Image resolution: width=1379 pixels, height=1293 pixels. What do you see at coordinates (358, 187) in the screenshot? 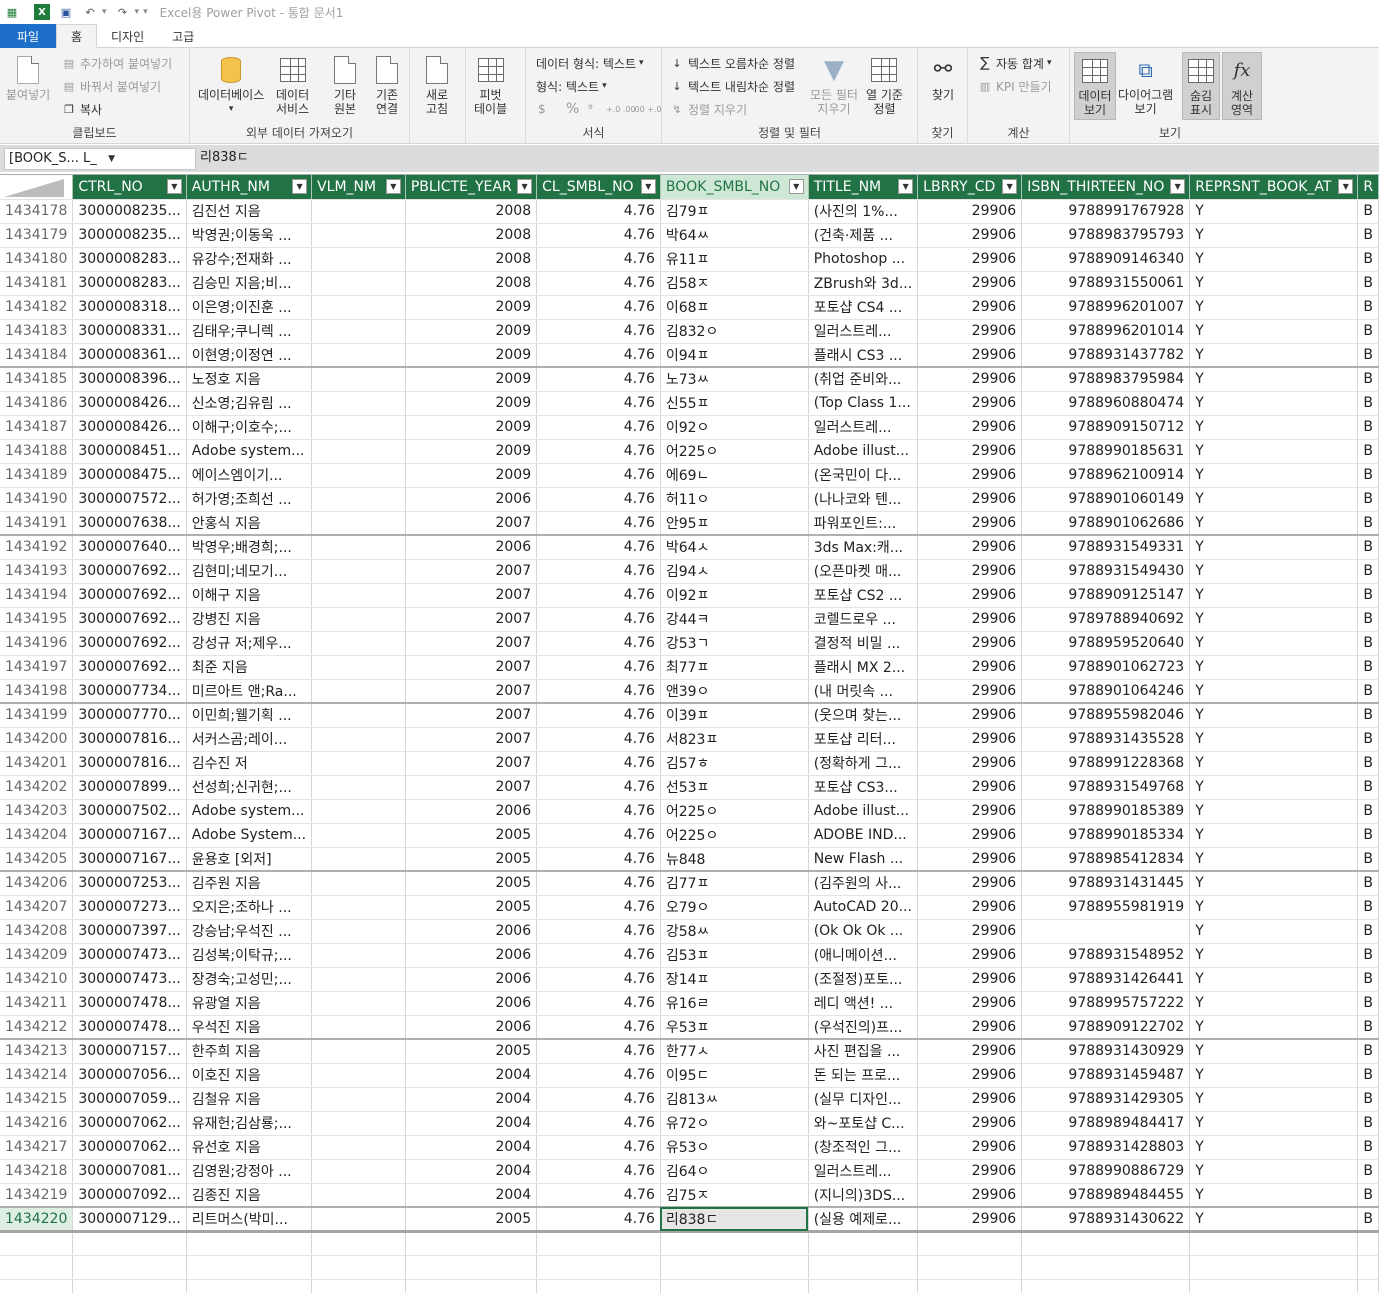
I see `column-header-vlm-nm: VLM_NM ▼` at bounding box center [358, 187].